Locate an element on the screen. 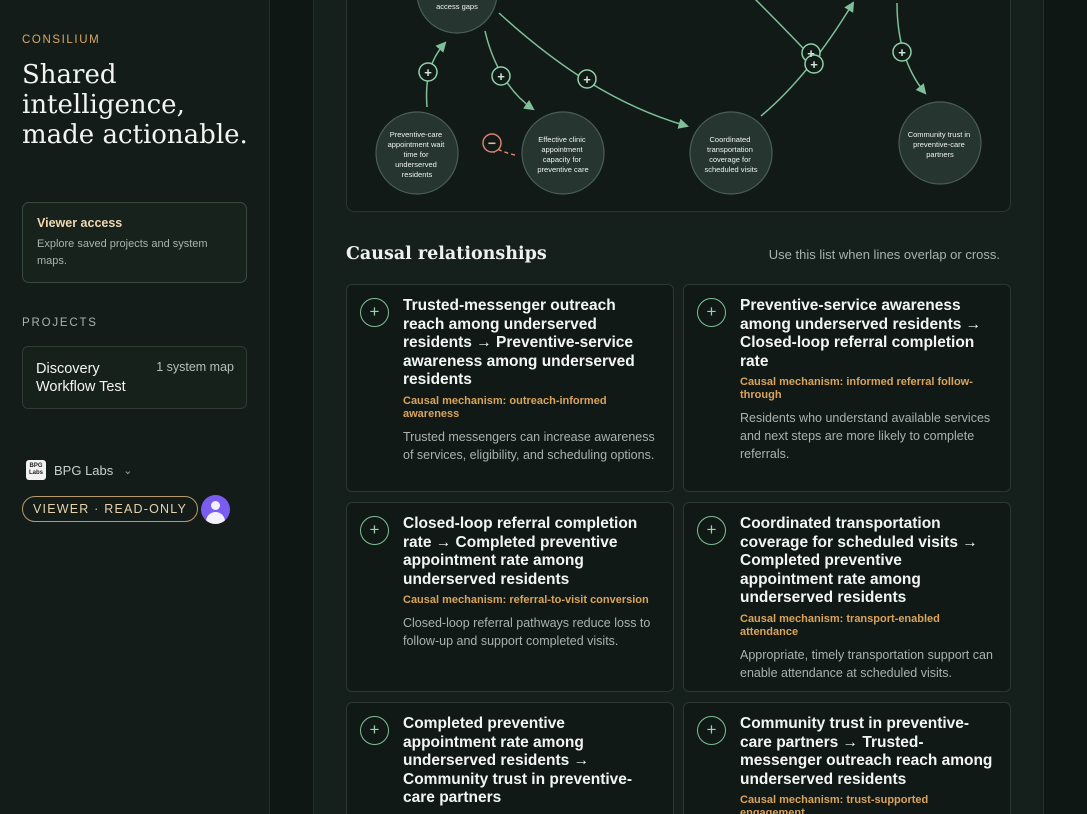 The height and width of the screenshot is (814, 1087). sign-badge-positive is located at coordinates (665, 65).